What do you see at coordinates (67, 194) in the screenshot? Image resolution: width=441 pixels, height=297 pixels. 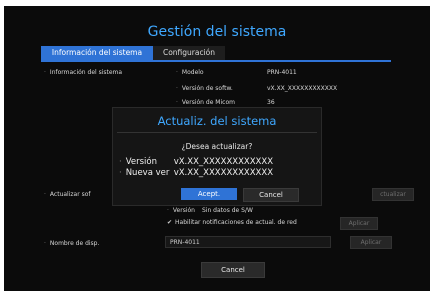 I see `software-update-section-label: · Actualizar sof` at bounding box center [67, 194].